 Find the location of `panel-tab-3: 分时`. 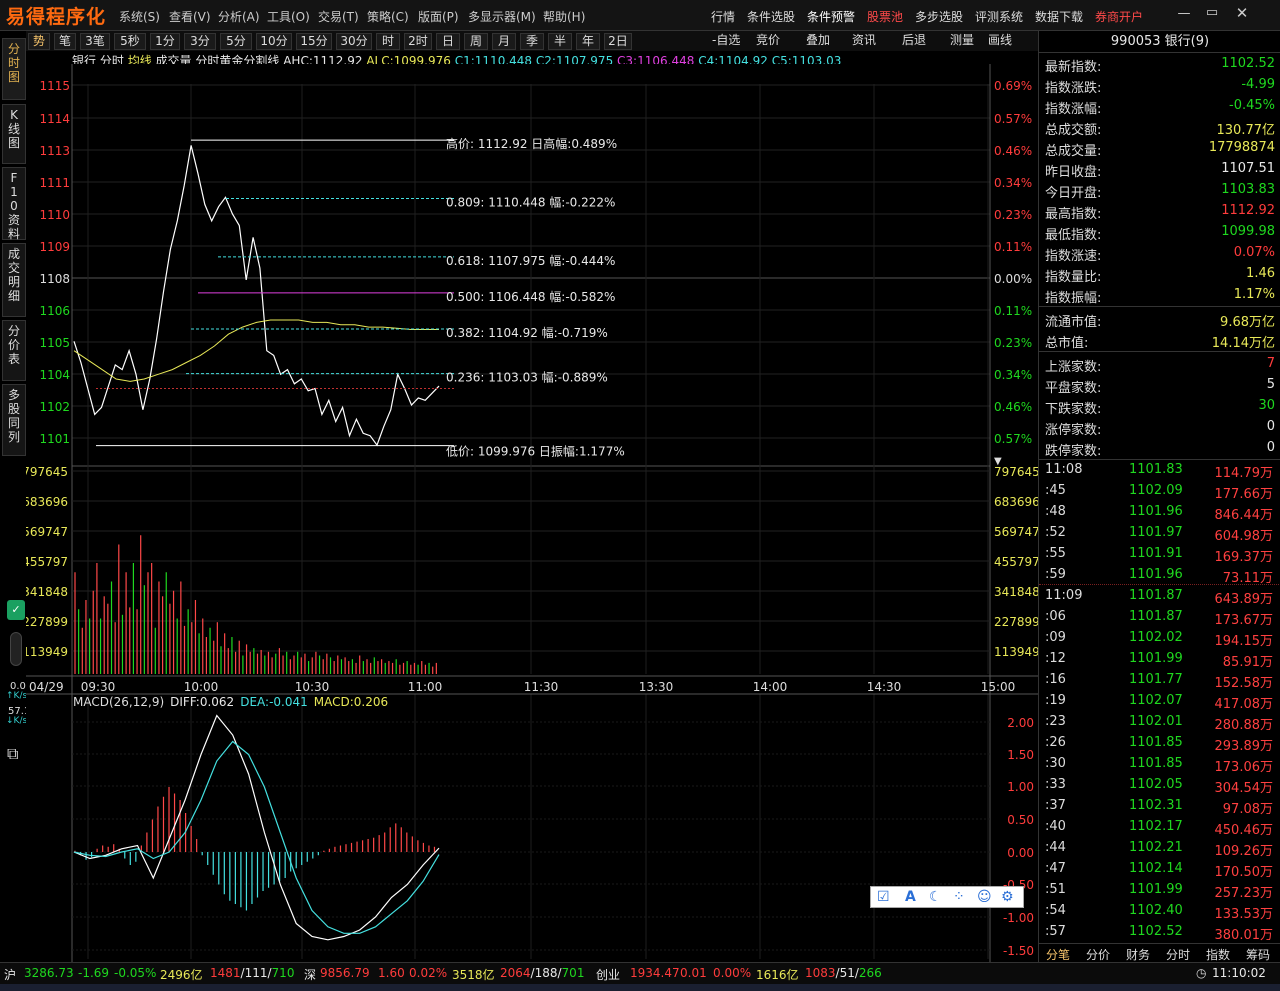

panel-tab-3: 分时 is located at coordinates (1178, 954).